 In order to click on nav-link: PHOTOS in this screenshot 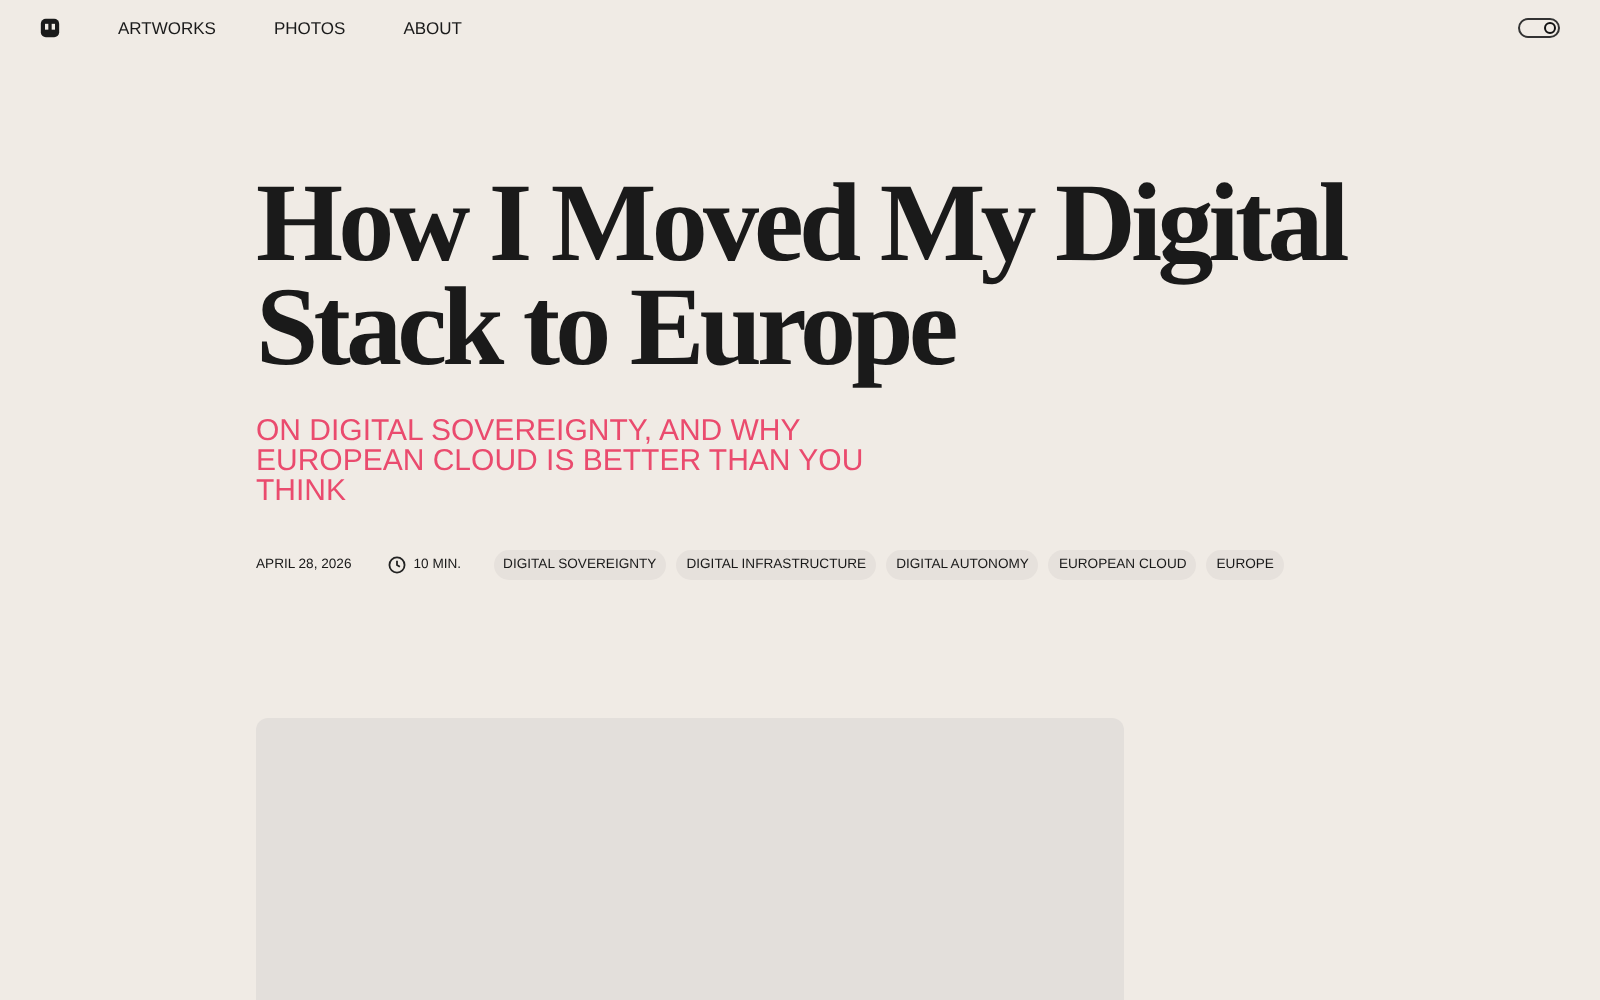, I will do `click(309, 28)`.